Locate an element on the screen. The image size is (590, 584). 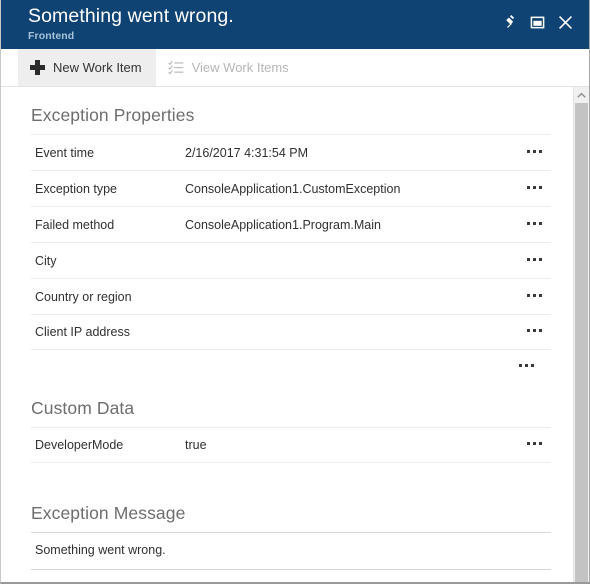
table-row: Event time 2/16/2017 4:31:54 PM is located at coordinates (291, 152).